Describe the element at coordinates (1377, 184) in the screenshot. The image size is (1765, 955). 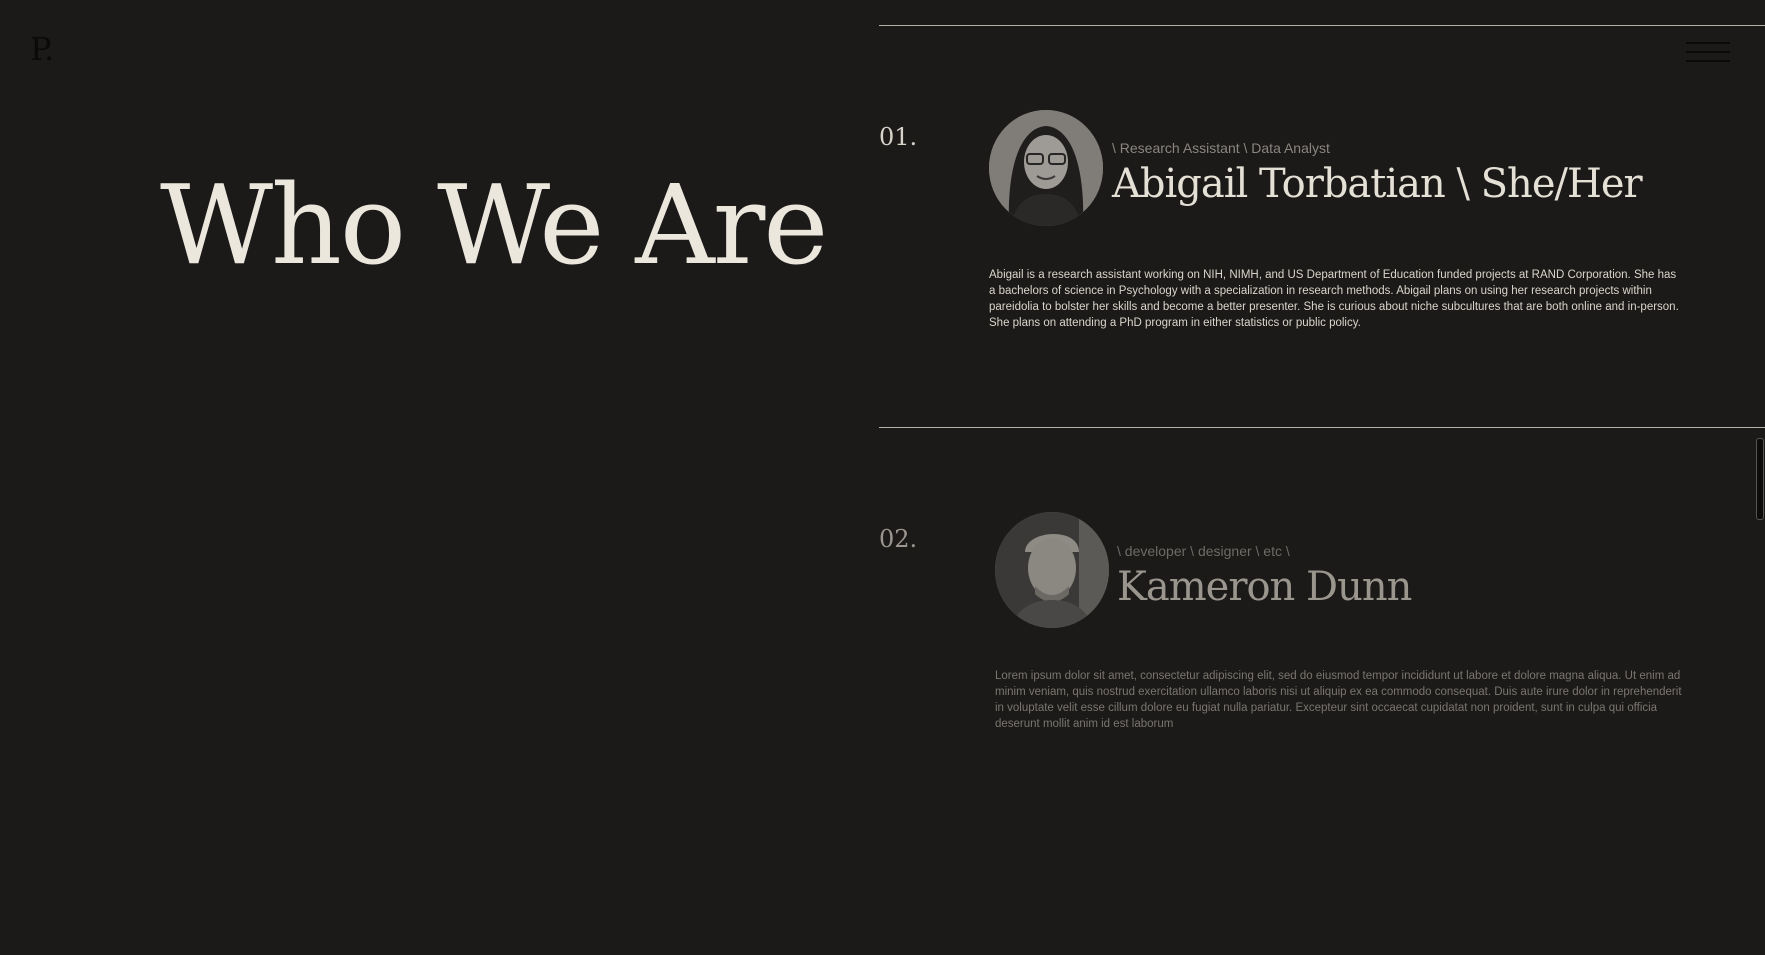
I see `member-name: Abigail Torbatian \ She/Her` at that location.